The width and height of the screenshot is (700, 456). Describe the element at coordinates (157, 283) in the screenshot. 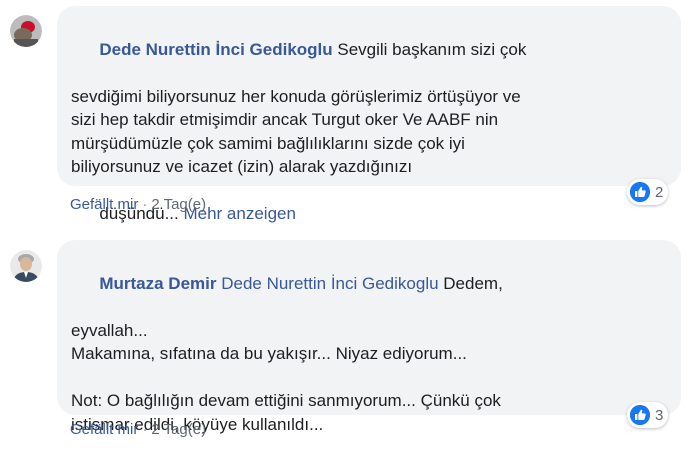

I see `comment-author: Murtaza Demir` at that location.